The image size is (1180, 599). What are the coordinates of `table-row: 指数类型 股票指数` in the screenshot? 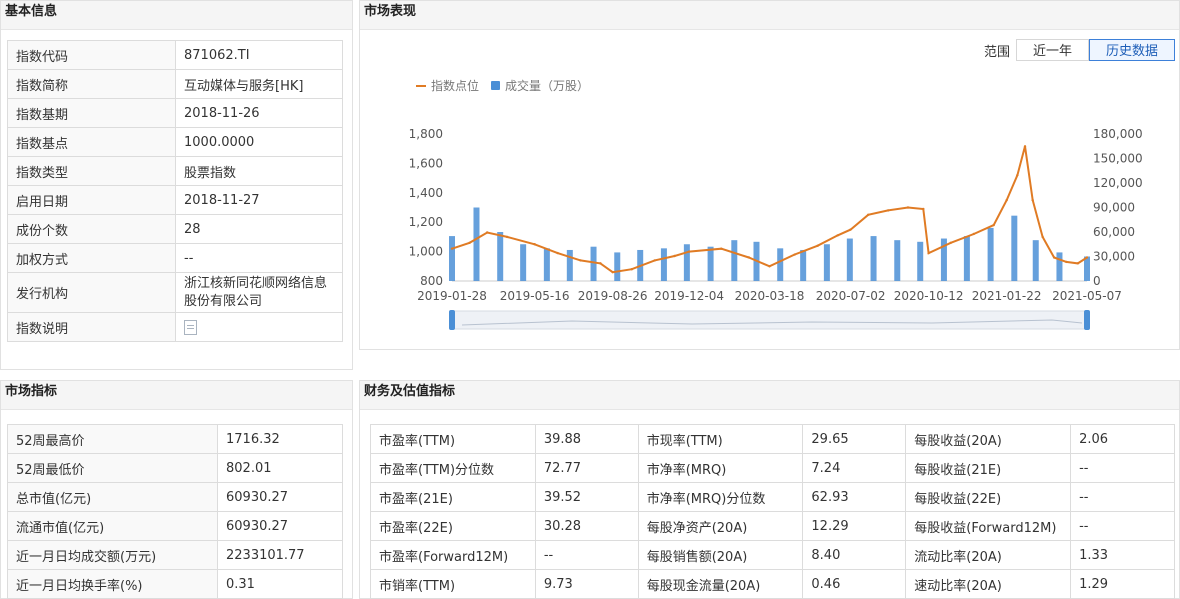 It's located at (175, 171).